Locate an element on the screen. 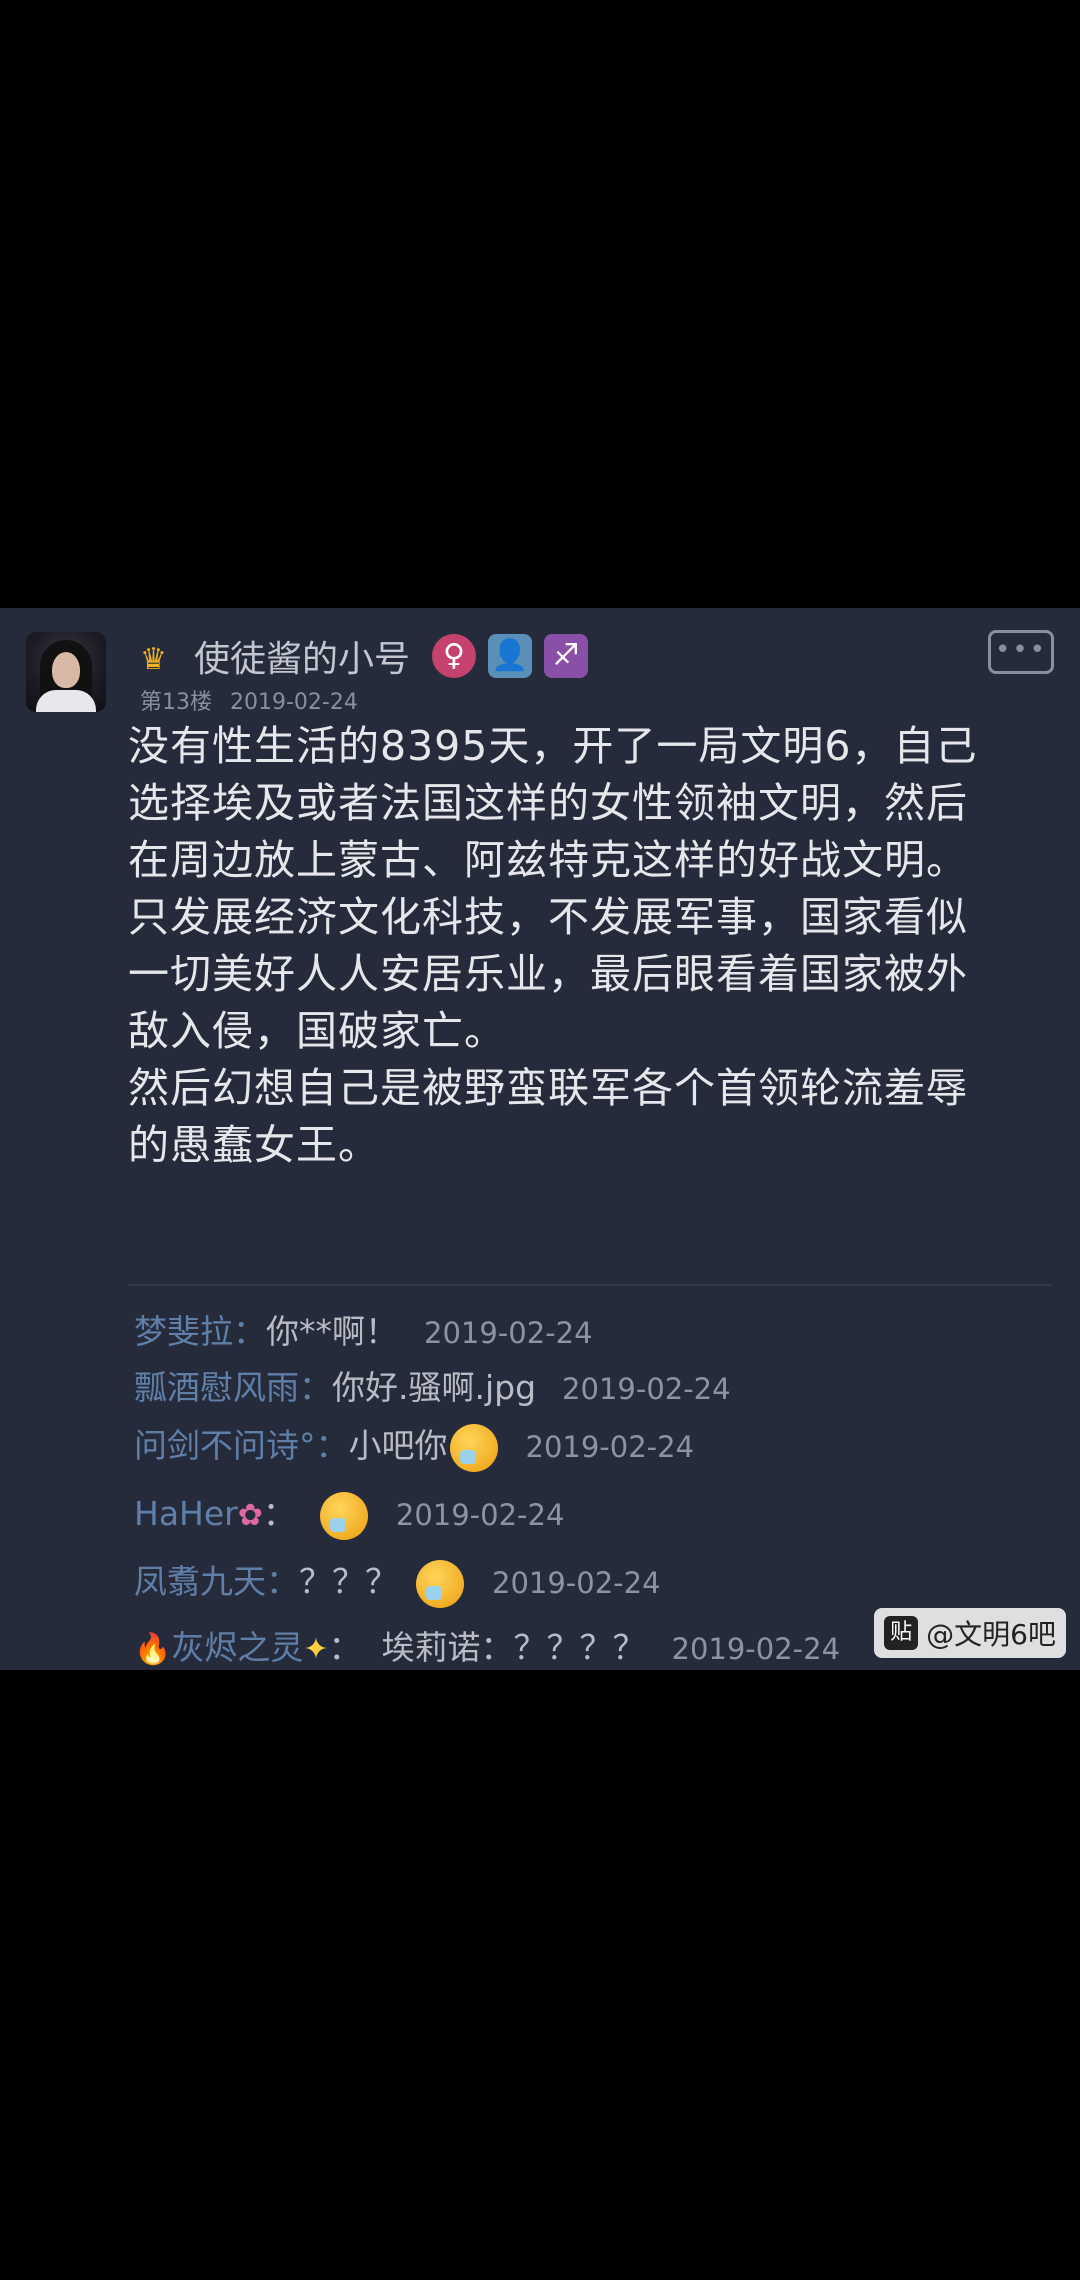  tieba-logo-icon: 贴 is located at coordinates (901, 1633).